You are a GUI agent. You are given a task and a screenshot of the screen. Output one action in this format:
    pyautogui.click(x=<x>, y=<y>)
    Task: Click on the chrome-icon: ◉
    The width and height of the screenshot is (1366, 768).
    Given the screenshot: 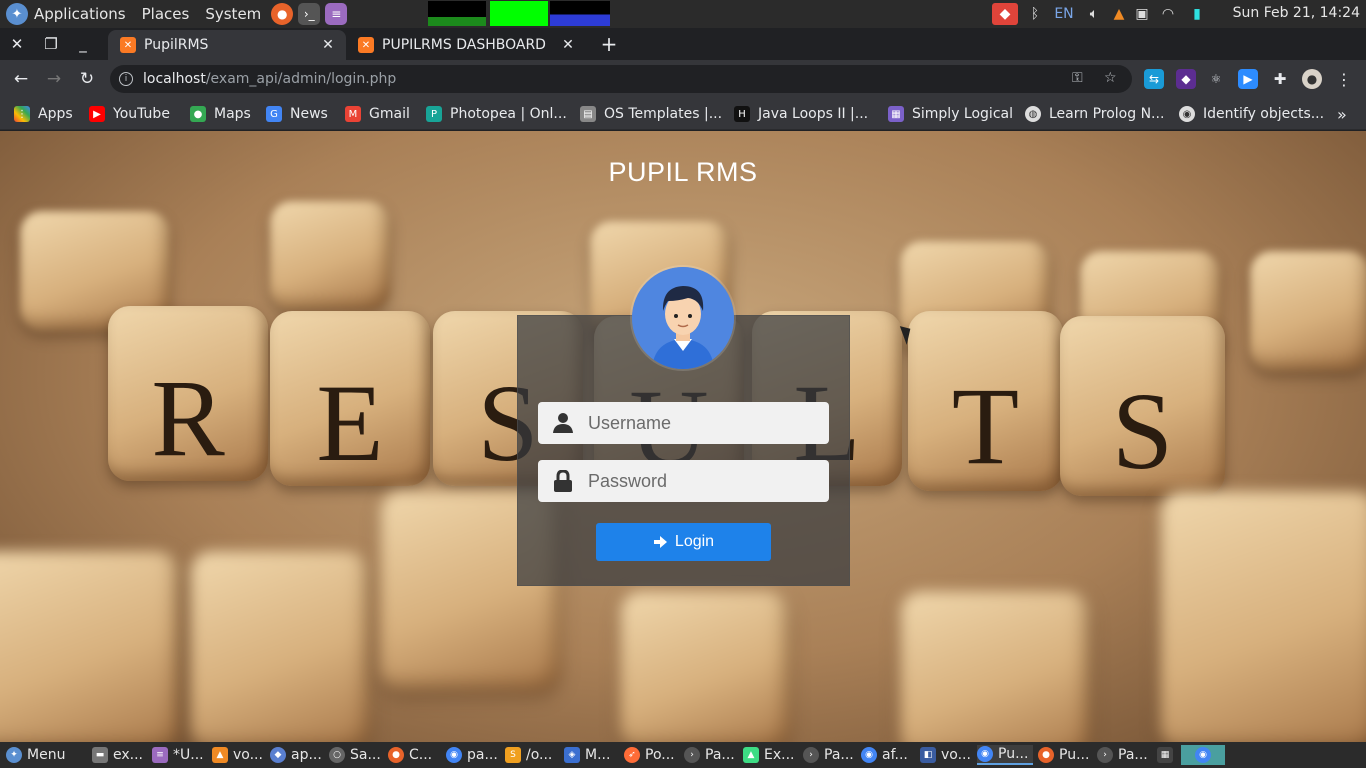 What is the action you would take?
    pyautogui.click(x=1203, y=755)
    